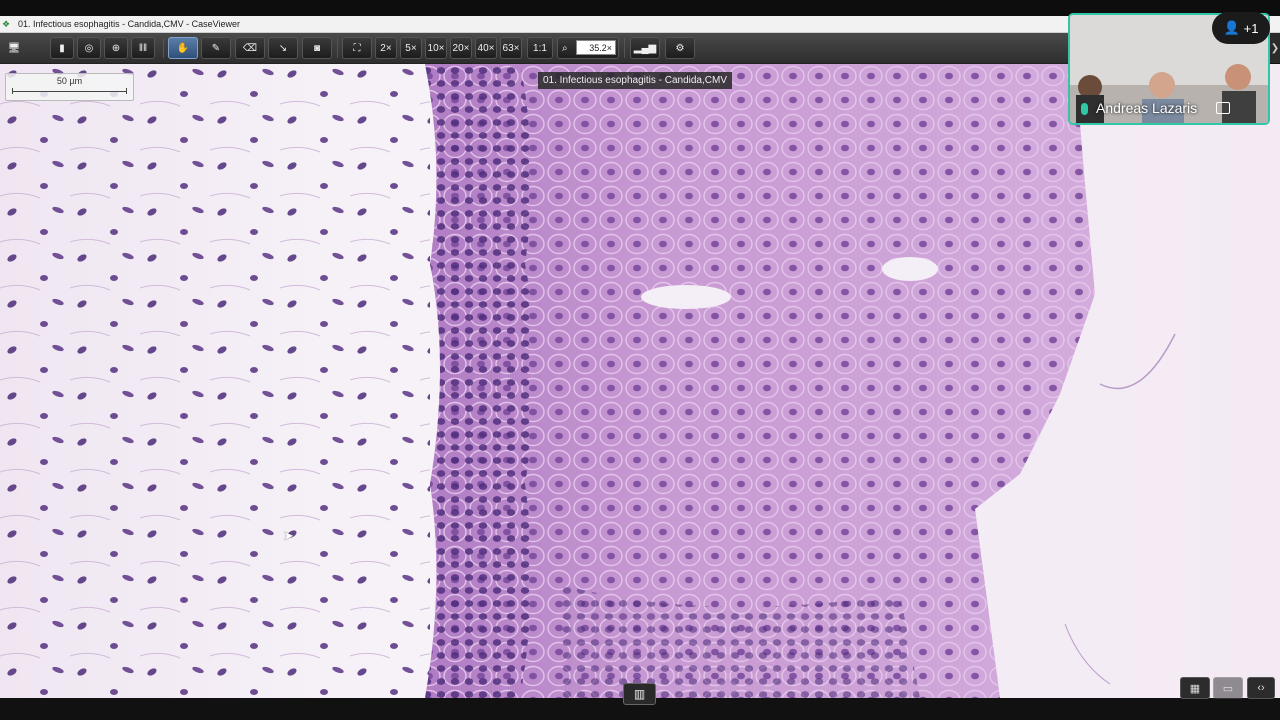 The width and height of the screenshot is (1280, 720). What do you see at coordinates (6, 24) in the screenshot?
I see `caseviewer-logo-icon: ❖` at bounding box center [6, 24].